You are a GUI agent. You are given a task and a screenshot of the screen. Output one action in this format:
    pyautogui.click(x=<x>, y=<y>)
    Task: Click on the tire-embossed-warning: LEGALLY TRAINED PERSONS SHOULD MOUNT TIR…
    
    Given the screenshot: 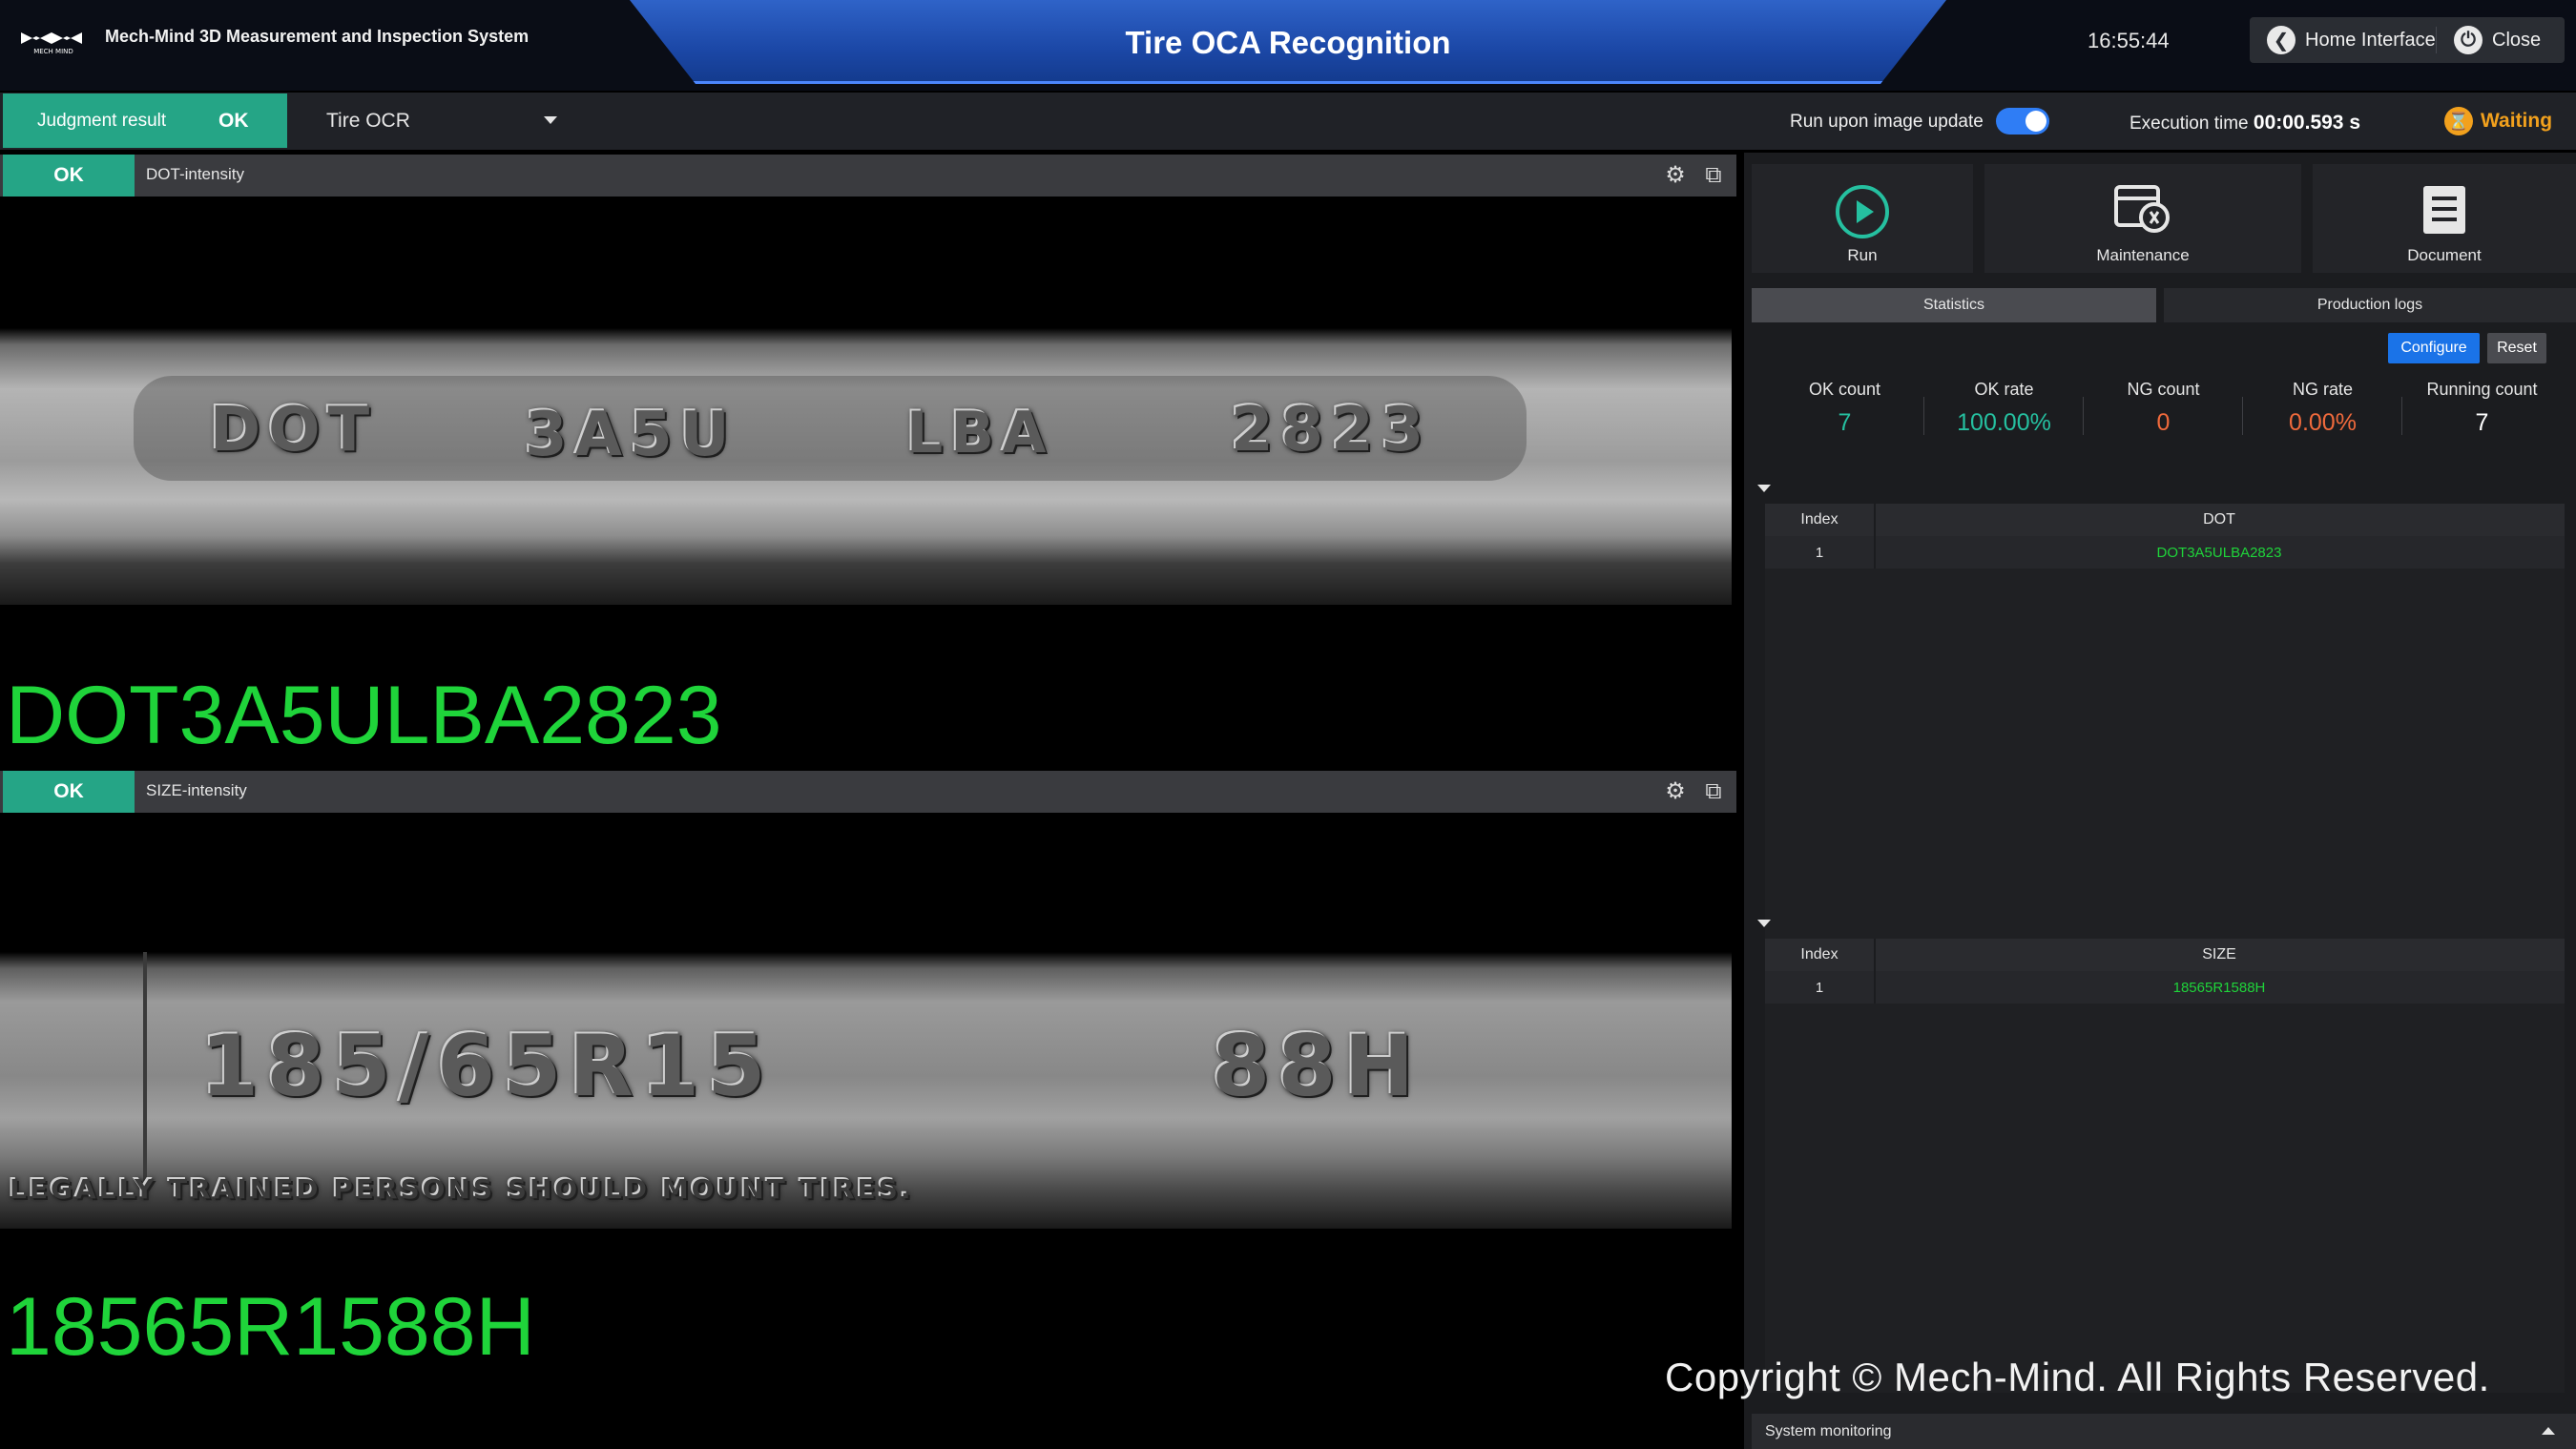 What is the action you would take?
    pyautogui.click(x=462, y=1189)
    